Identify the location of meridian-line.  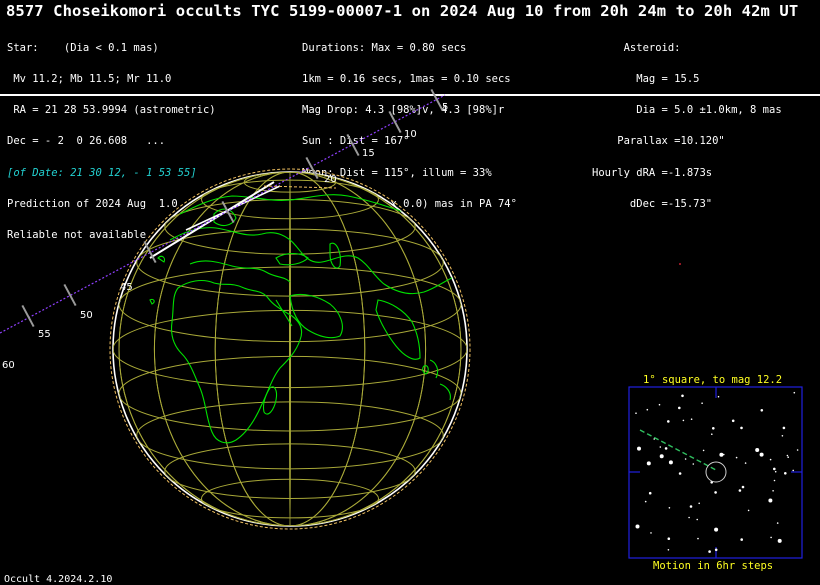
(290, 349).